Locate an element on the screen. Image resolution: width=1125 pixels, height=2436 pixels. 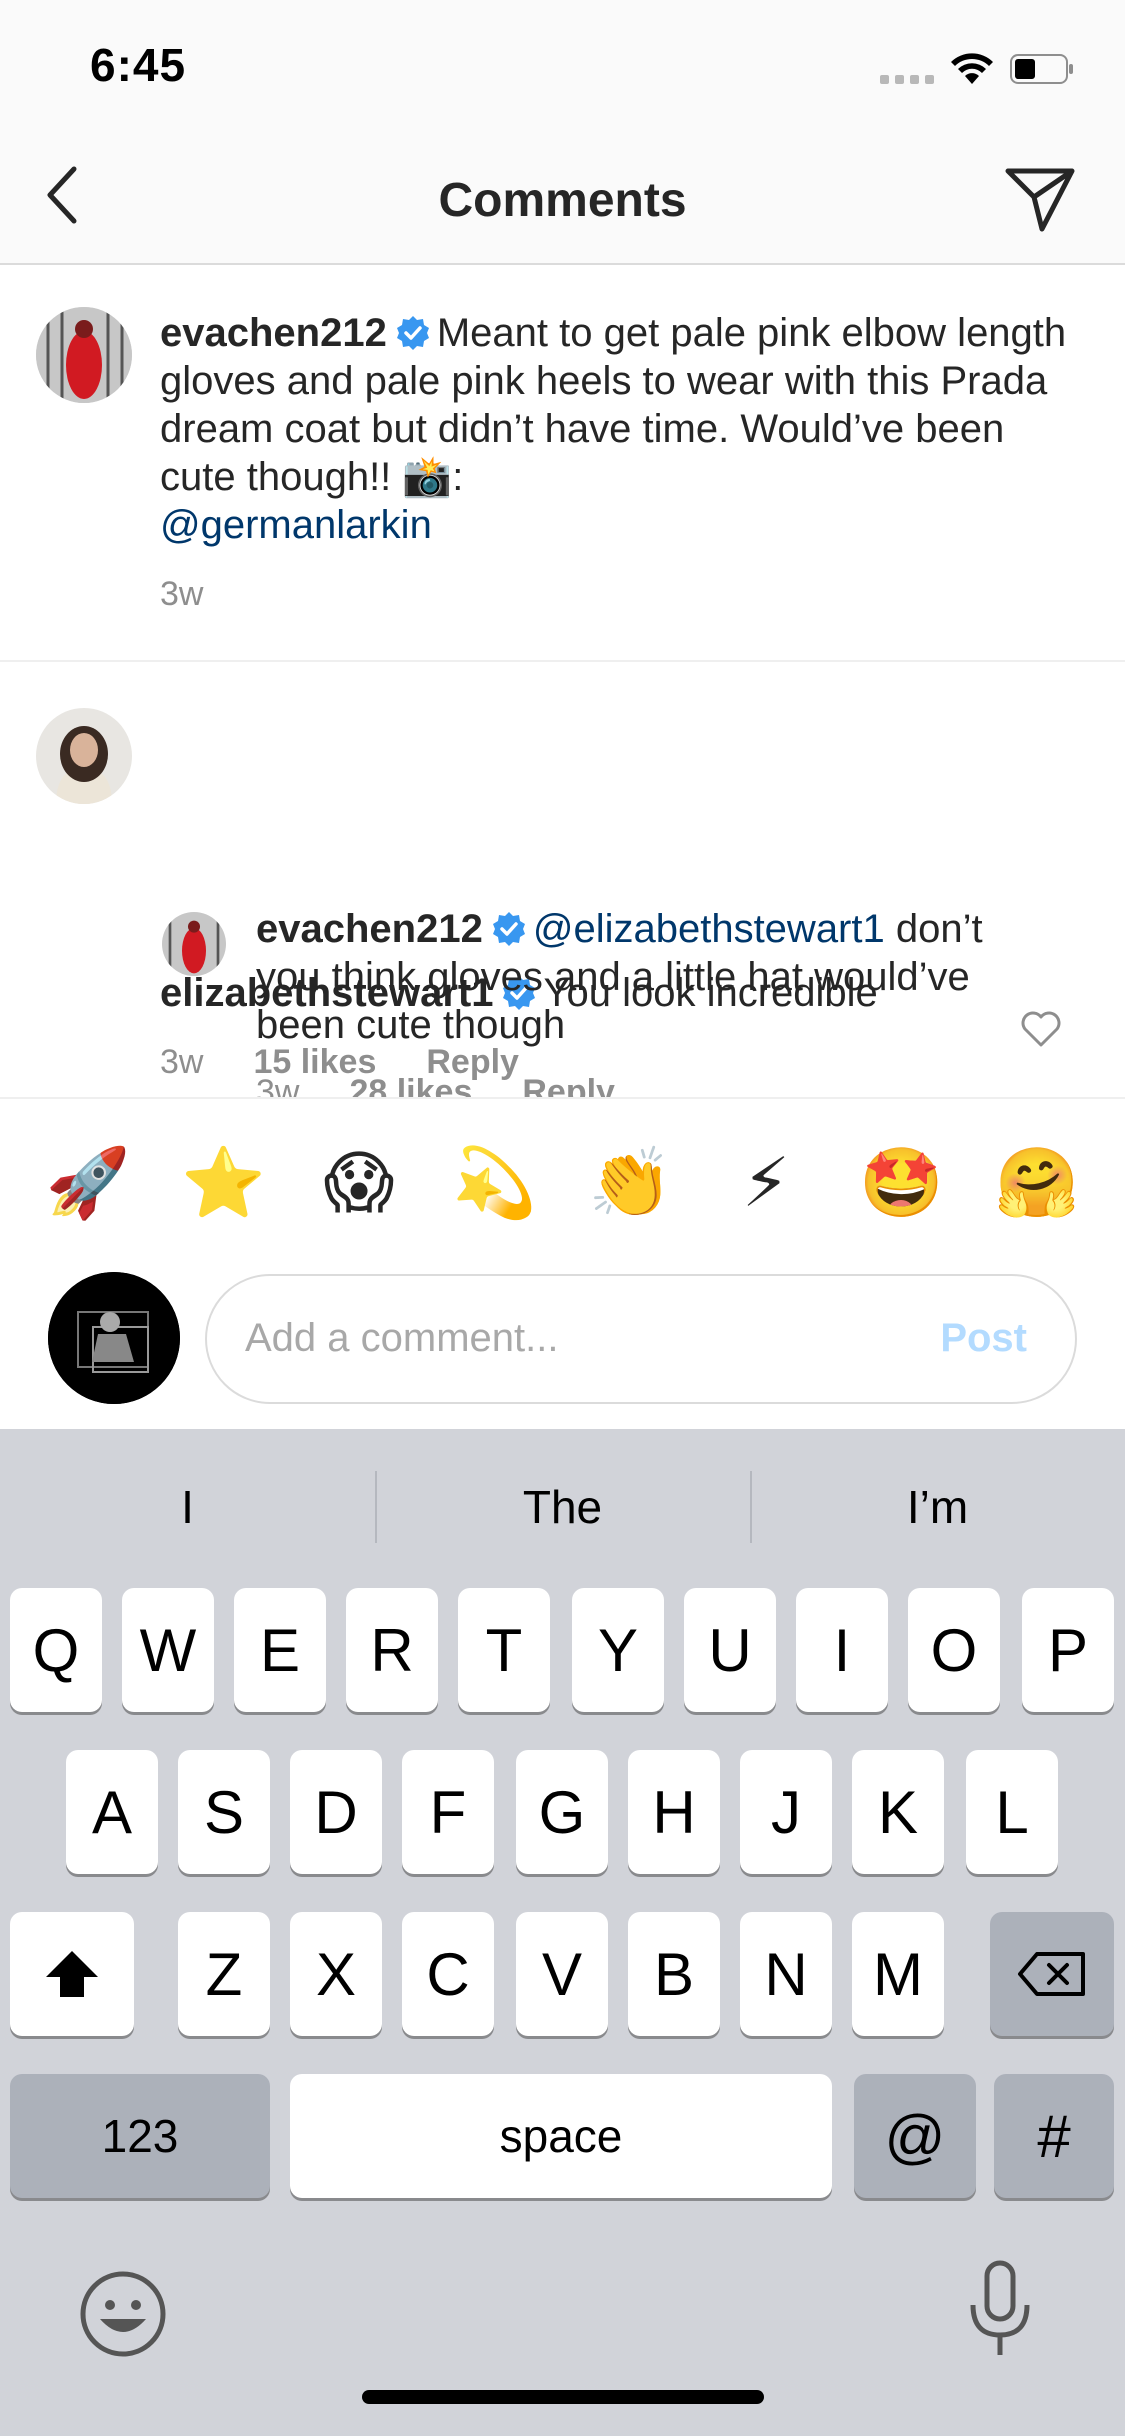
key-m: M is located at coordinates (898, 1974).